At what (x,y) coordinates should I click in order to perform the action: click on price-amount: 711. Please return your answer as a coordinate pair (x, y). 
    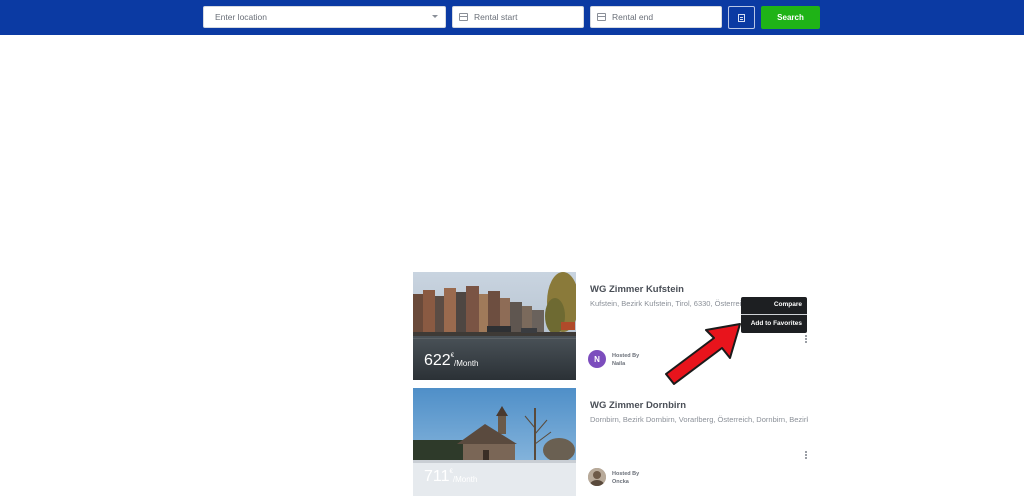
    Looking at the image, I should click on (437, 476).